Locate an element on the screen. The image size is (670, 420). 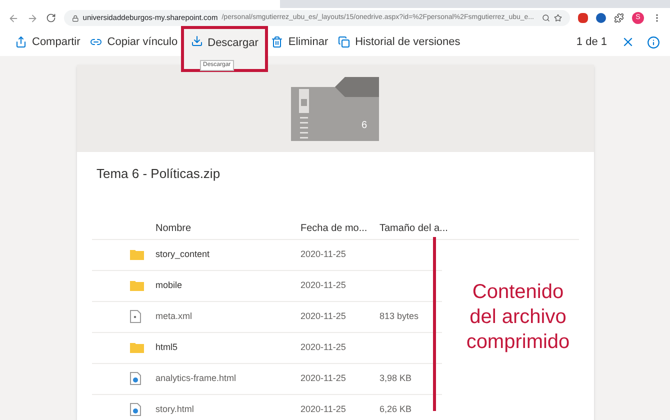
annotation-text: Contenido del archivo comprimido is located at coordinates (518, 317).